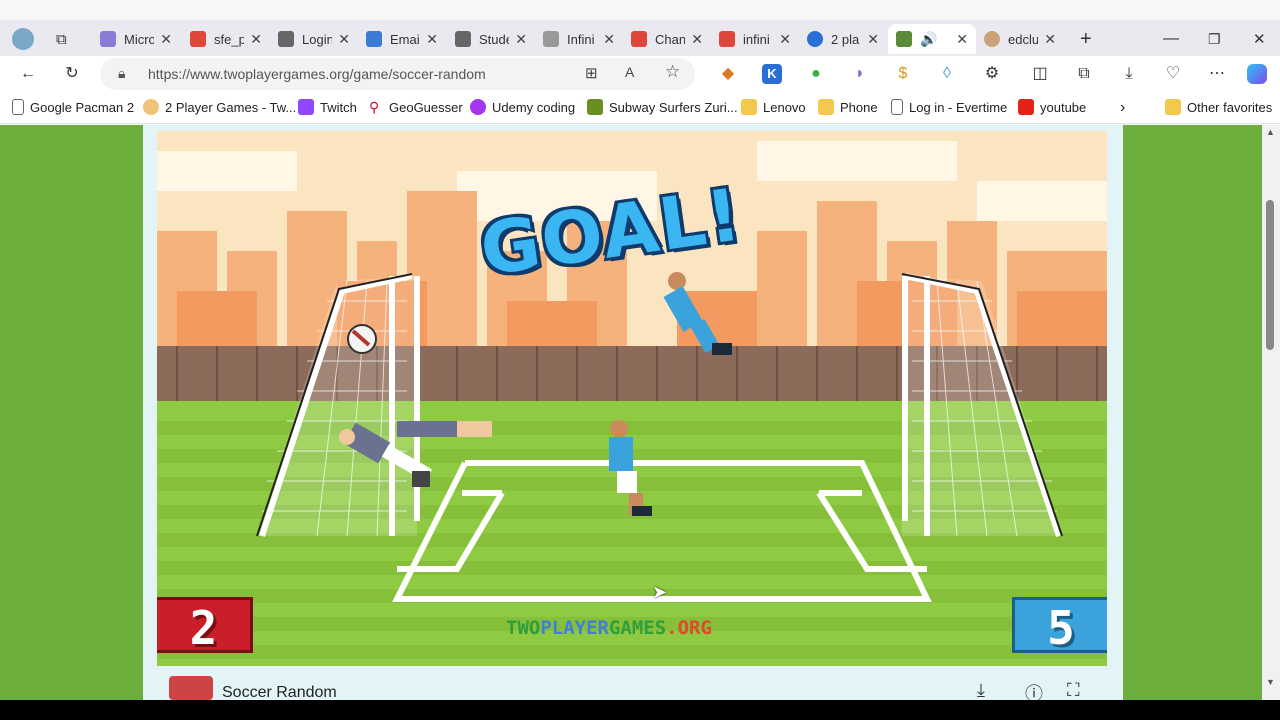 Image resolution: width=1280 pixels, height=720 pixels. What do you see at coordinates (992, 74) in the screenshot?
I see `extensions-icon: ⚙` at bounding box center [992, 74].